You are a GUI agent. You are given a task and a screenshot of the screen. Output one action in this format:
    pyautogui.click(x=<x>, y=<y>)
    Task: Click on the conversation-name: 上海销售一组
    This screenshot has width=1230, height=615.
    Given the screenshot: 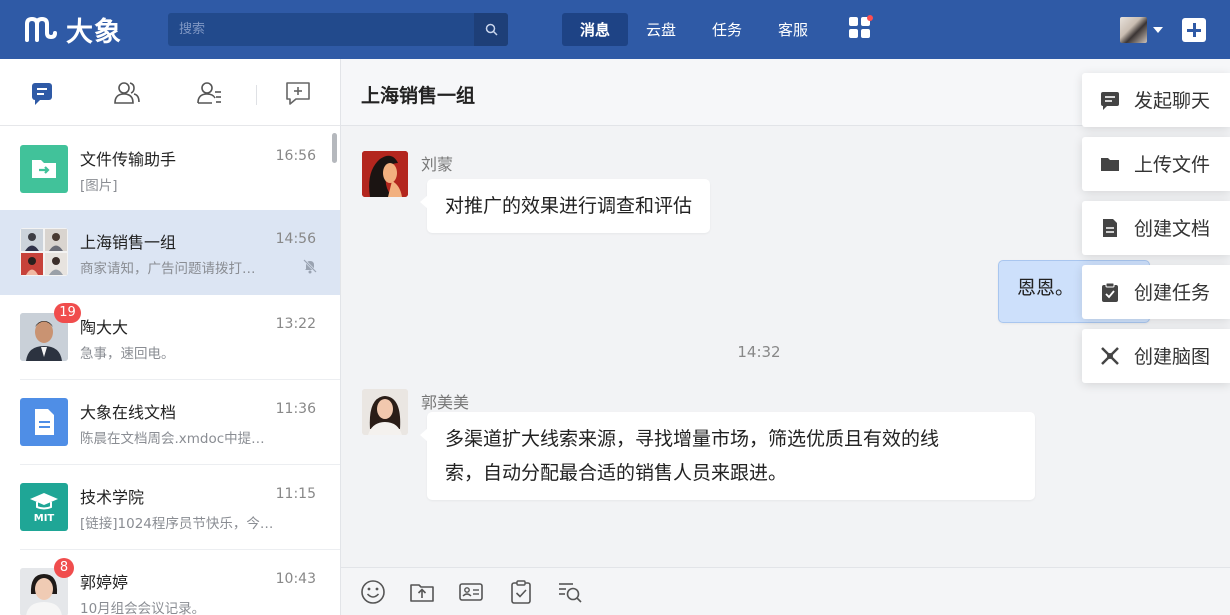 What is the action you would take?
    pyautogui.click(x=128, y=242)
    